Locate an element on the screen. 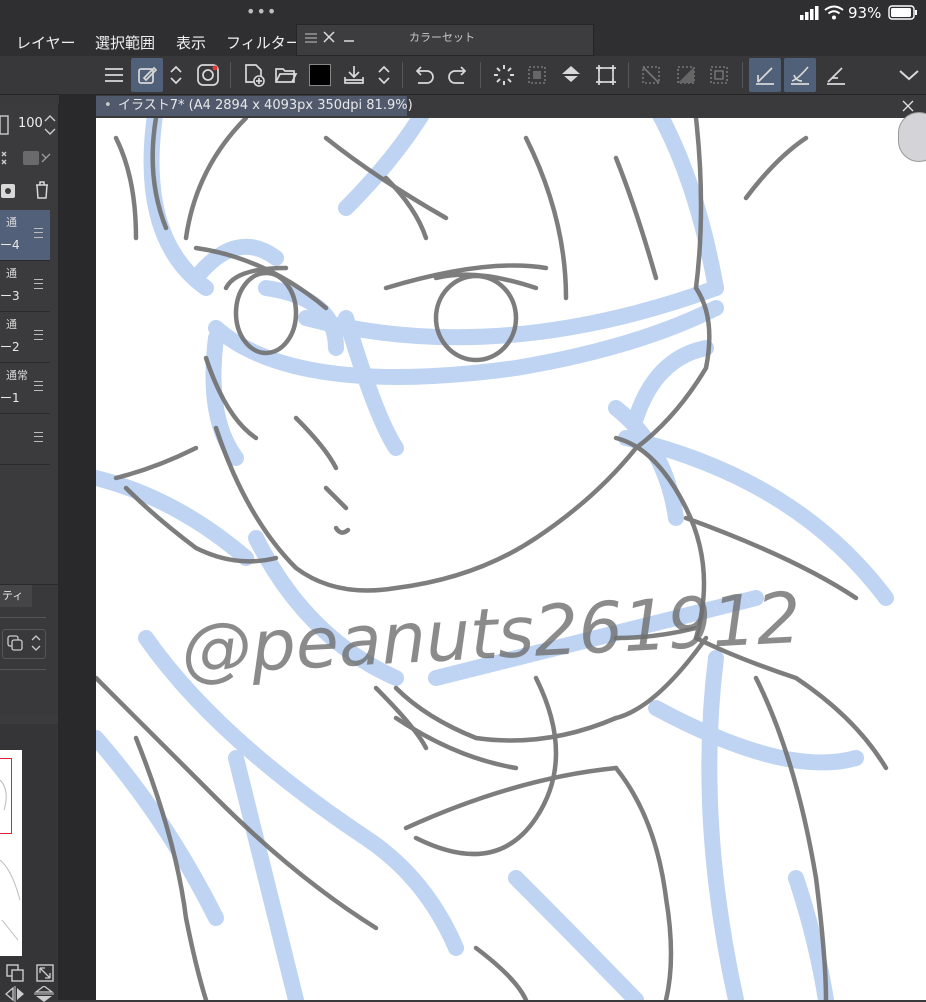 The width and height of the screenshot is (926, 1002). color-set-title: カラーセット is located at coordinates (442, 37).